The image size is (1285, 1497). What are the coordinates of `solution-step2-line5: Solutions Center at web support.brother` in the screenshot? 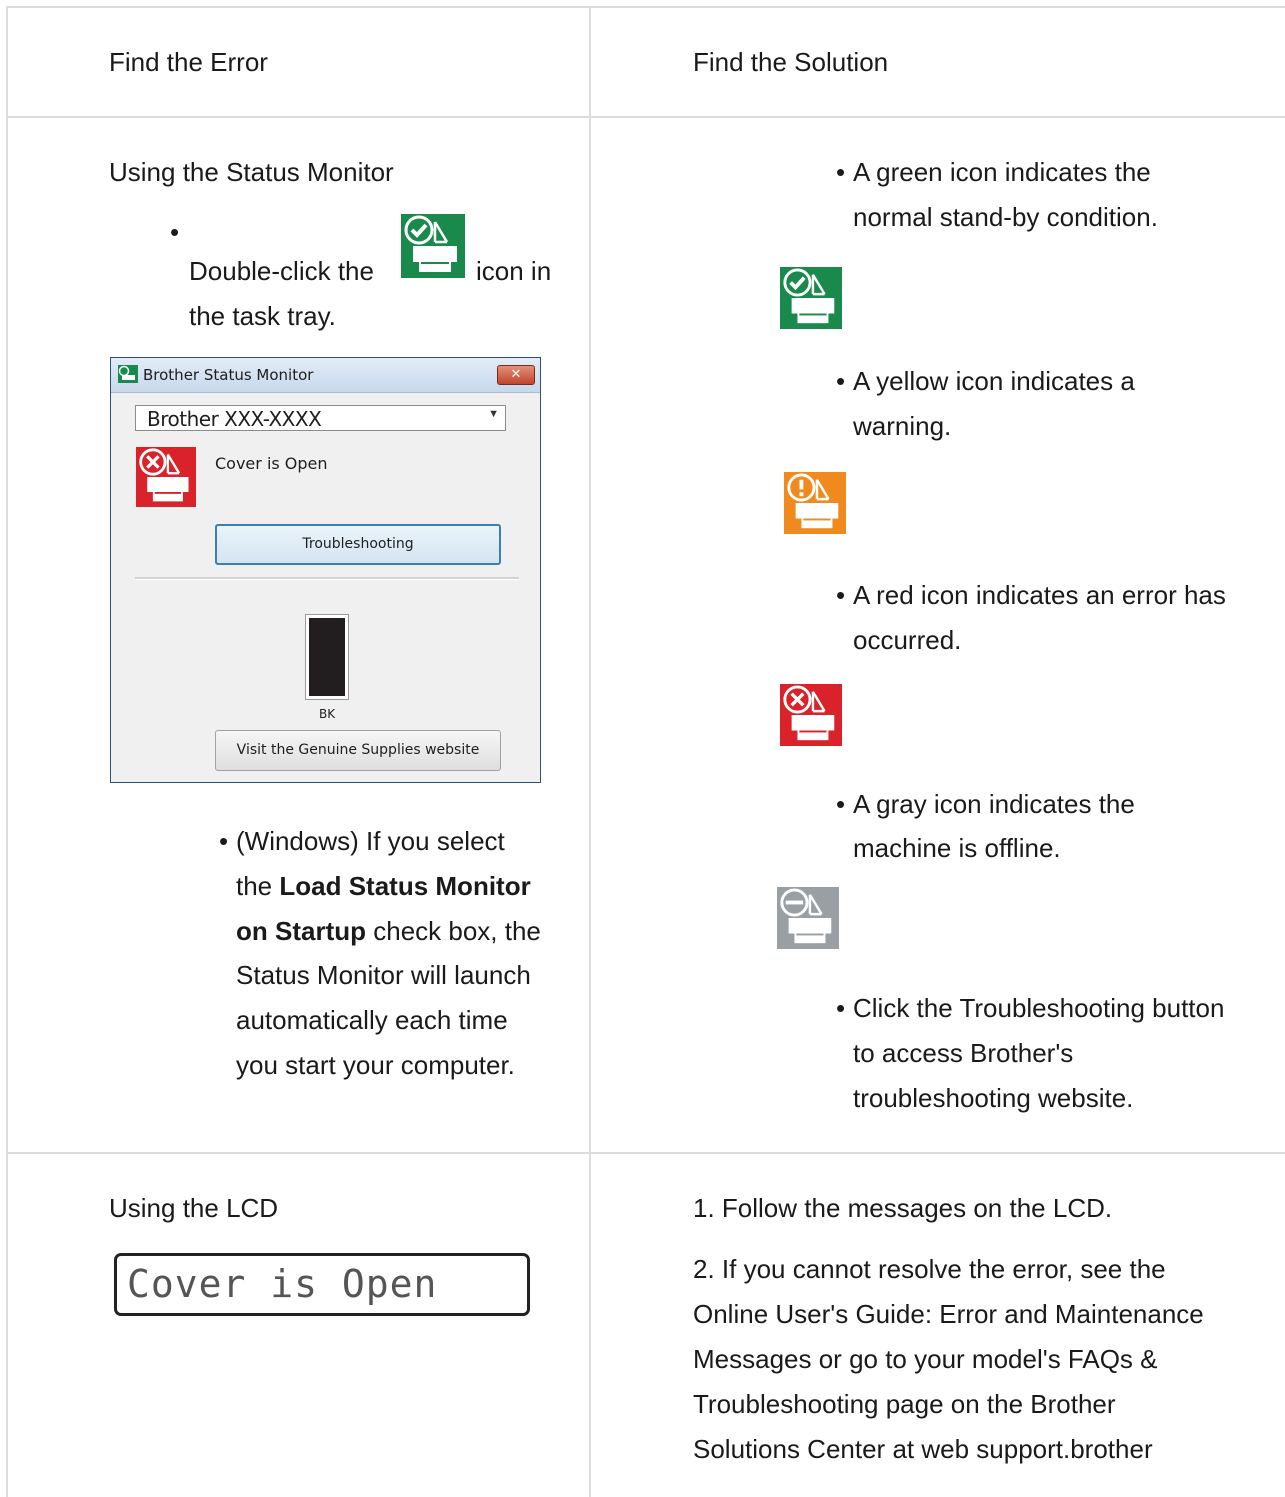 It's located at (923, 1449).